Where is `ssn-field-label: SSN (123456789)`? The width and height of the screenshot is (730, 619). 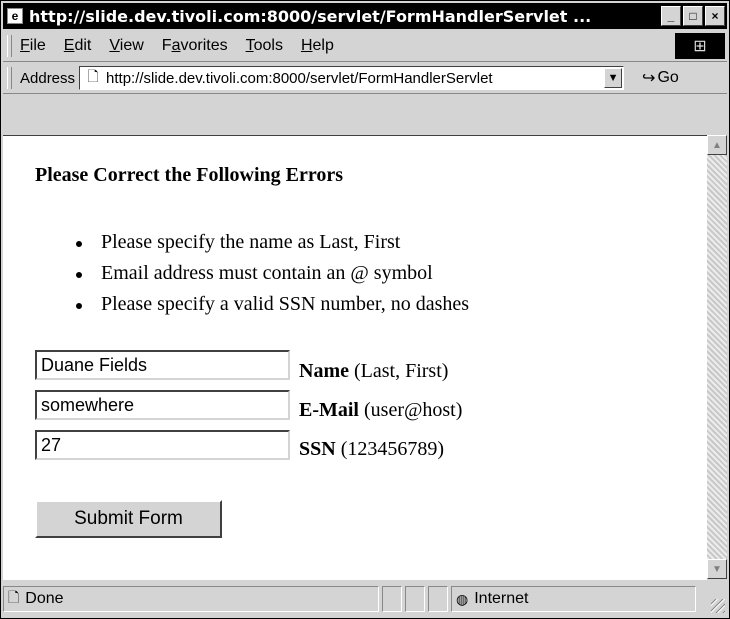
ssn-field-label: SSN (123456789) is located at coordinates (371, 449).